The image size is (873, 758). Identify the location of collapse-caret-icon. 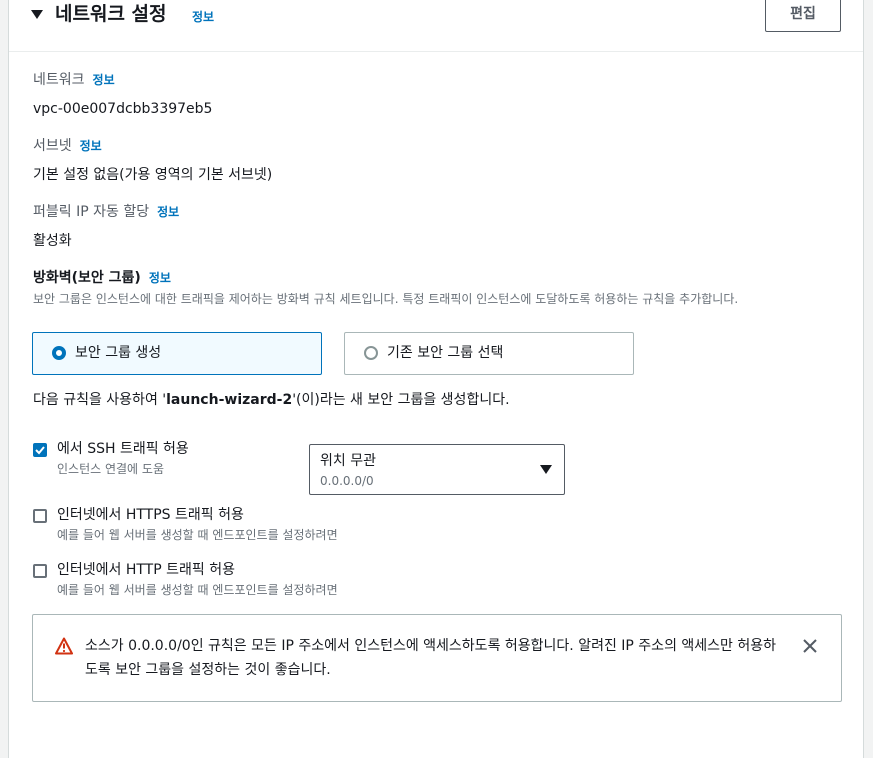
(37, 14).